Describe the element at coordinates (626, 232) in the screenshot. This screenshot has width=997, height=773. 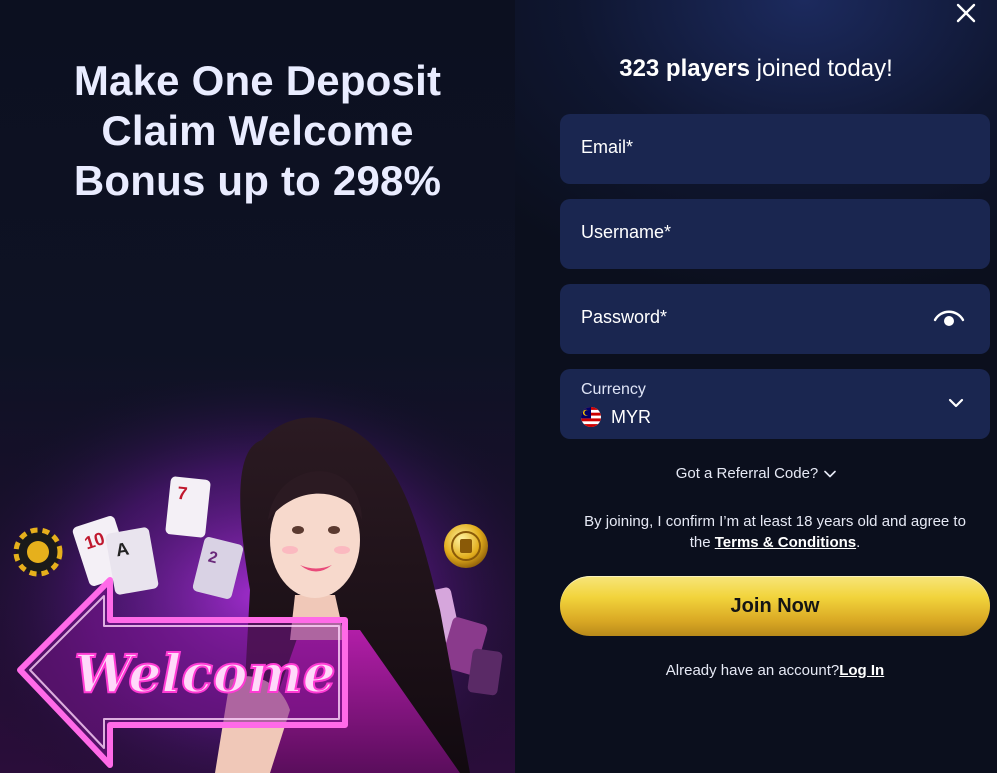
I see `username-label: Username*` at that location.